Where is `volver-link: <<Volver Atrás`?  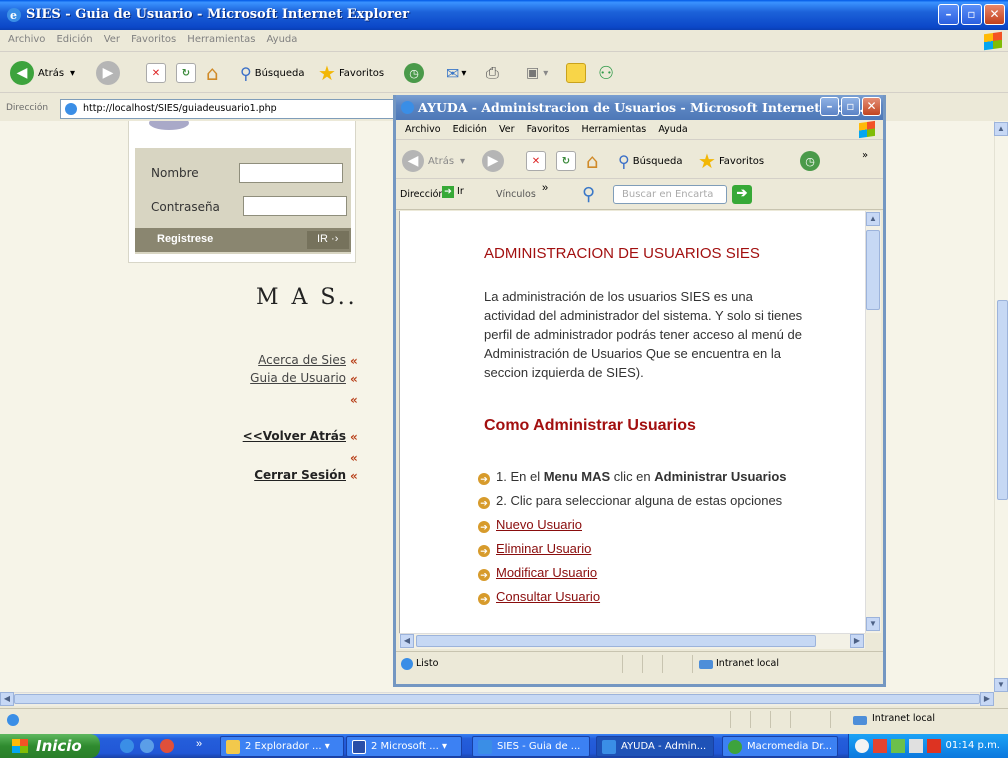
volver-link: <<Volver Atrás is located at coordinates (294, 436).